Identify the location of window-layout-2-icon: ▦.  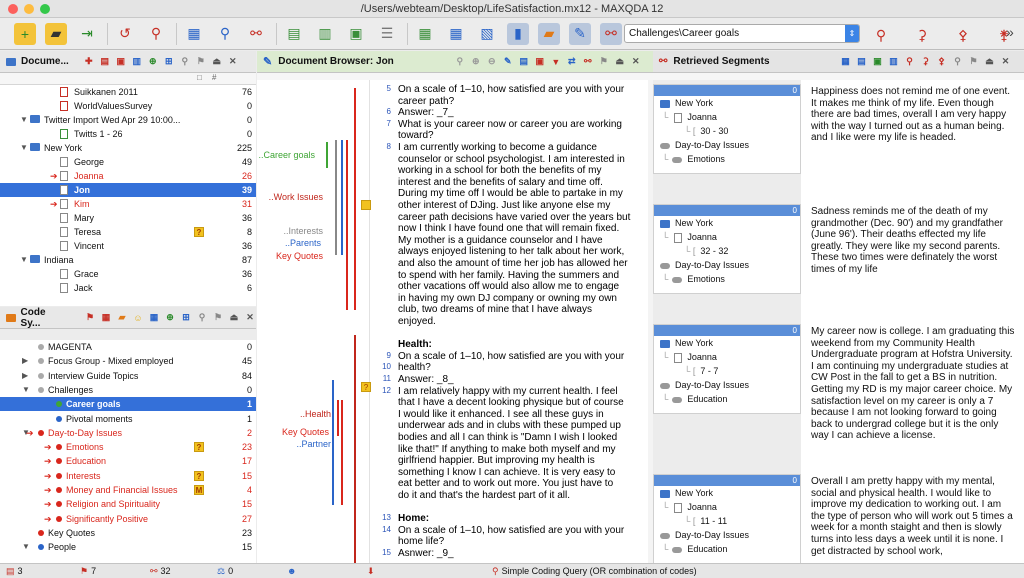
(456, 34).